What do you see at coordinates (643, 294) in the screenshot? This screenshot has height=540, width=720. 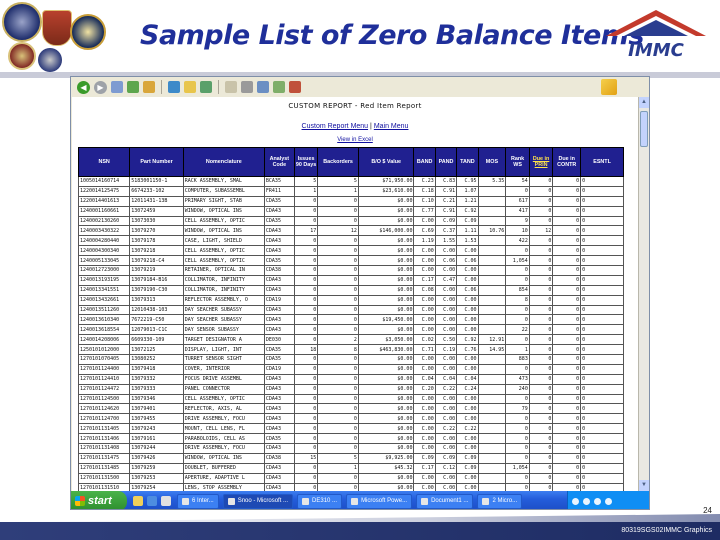 I see `vertical-scrollbar: ▲ ▼` at bounding box center [643, 294].